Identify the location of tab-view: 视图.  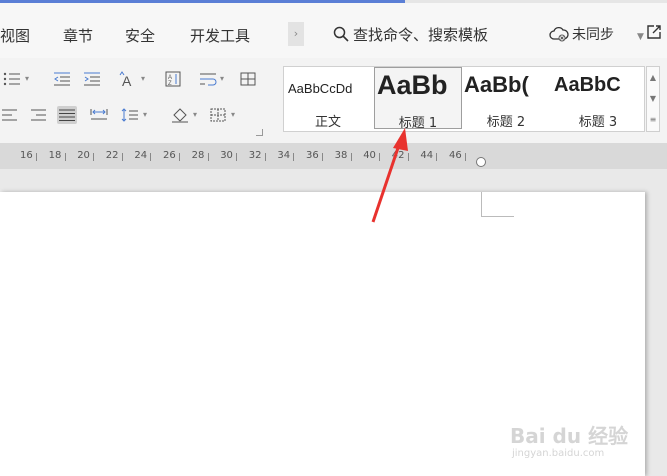
(15, 35).